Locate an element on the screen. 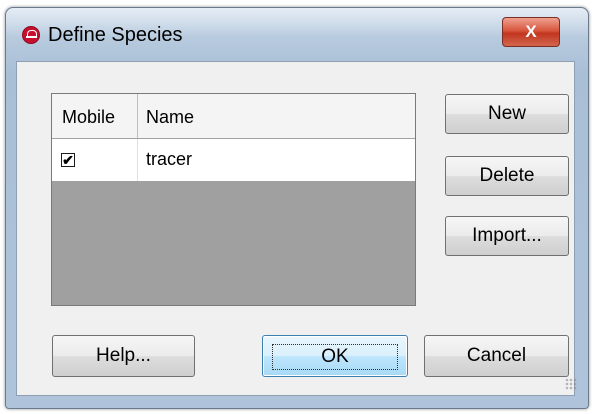  column-header-mobile: Mobile is located at coordinates (95, 116).